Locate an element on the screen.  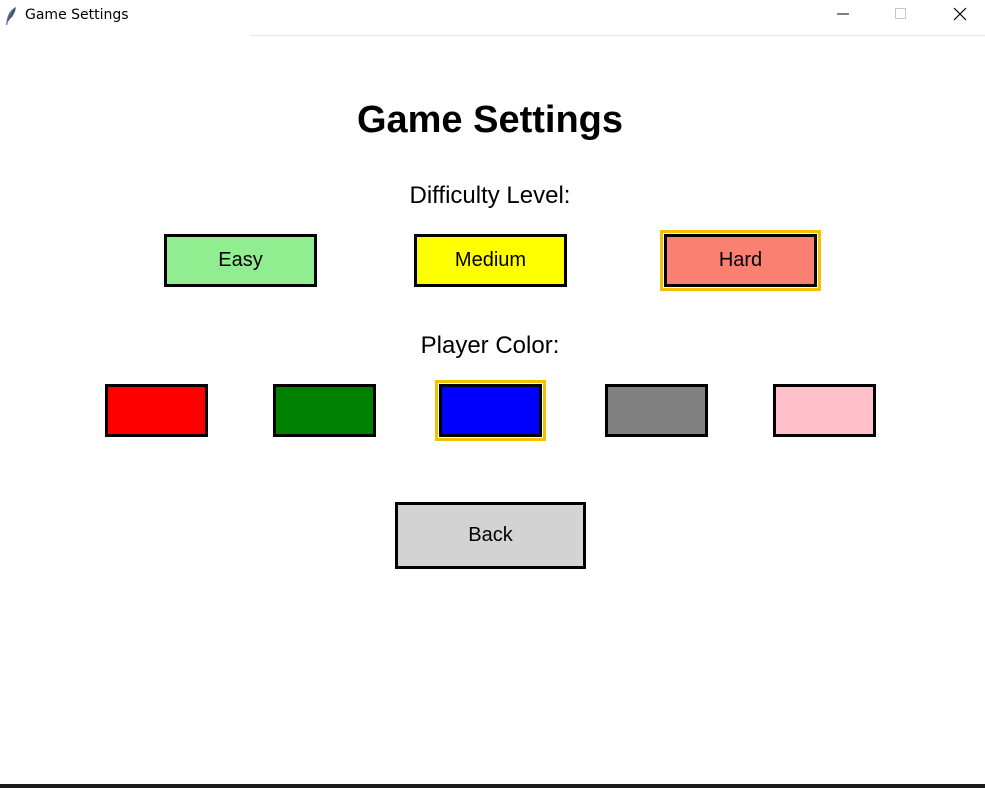
close-icon is located at coordinates (960, 16).